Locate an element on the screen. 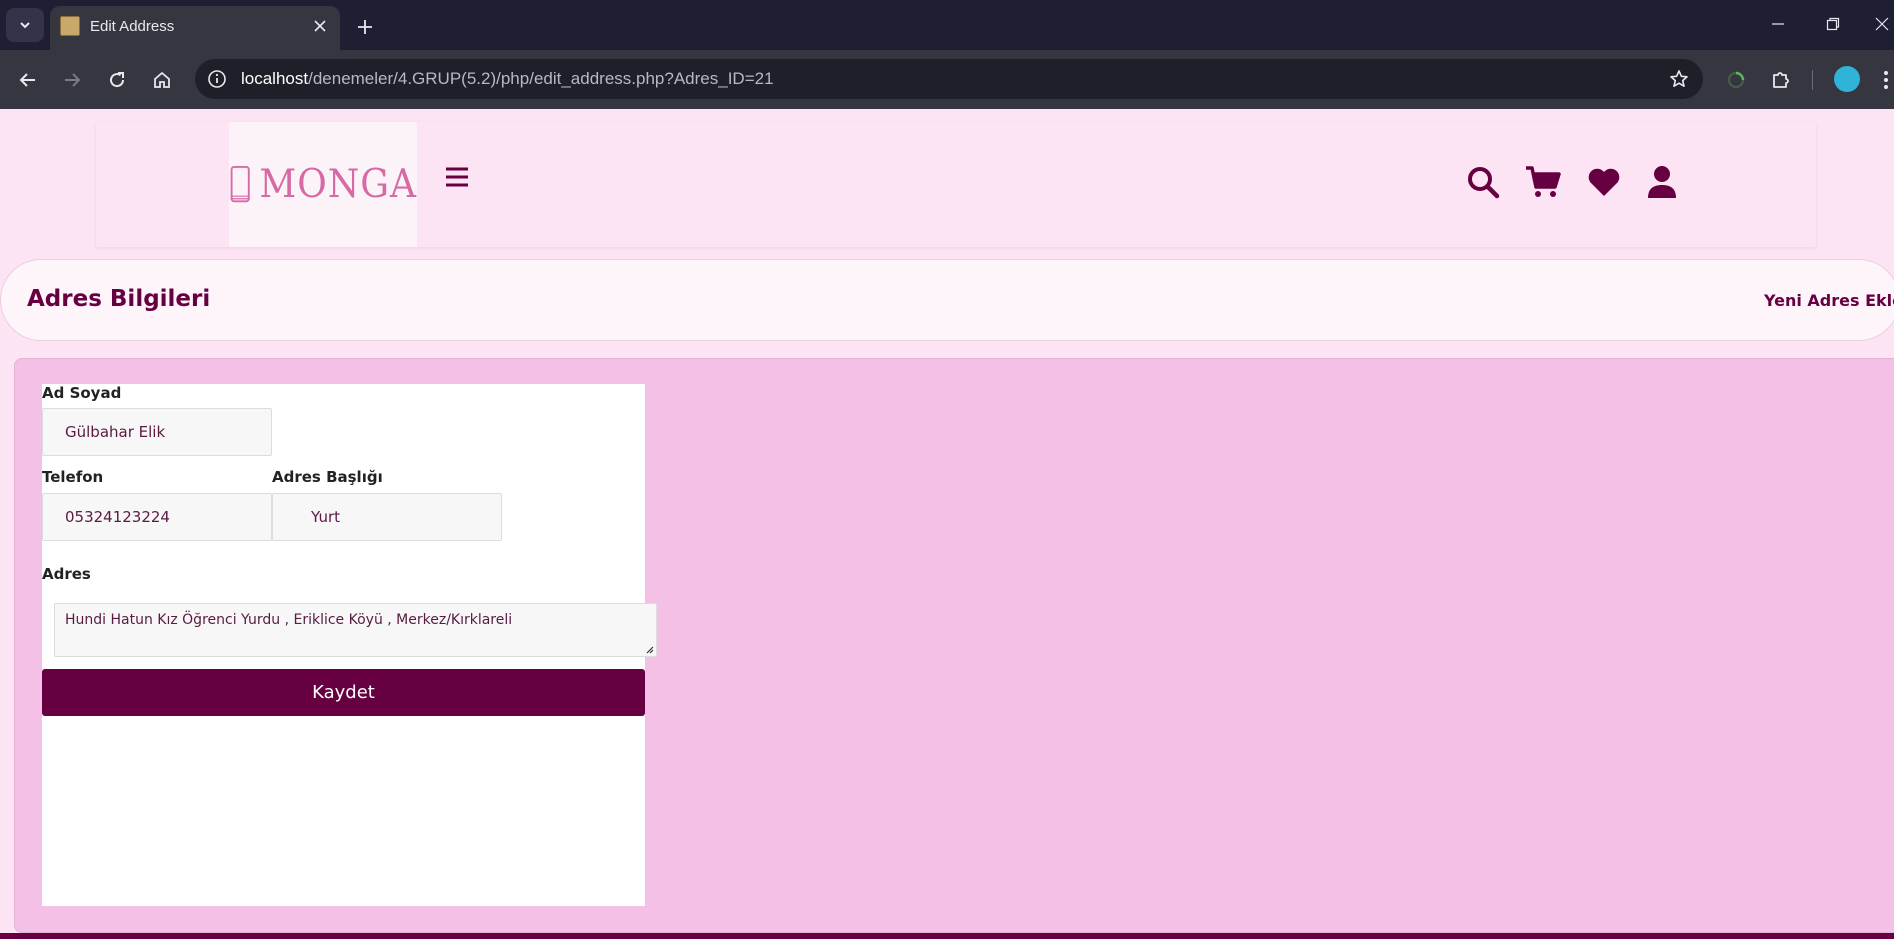 The image size is (1894, 939). minimize-button is located at coordinates (1778, 24).